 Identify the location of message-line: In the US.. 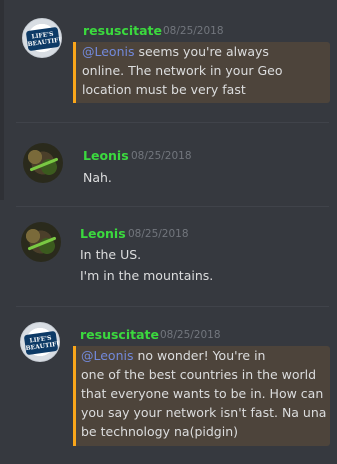
(111, 254).